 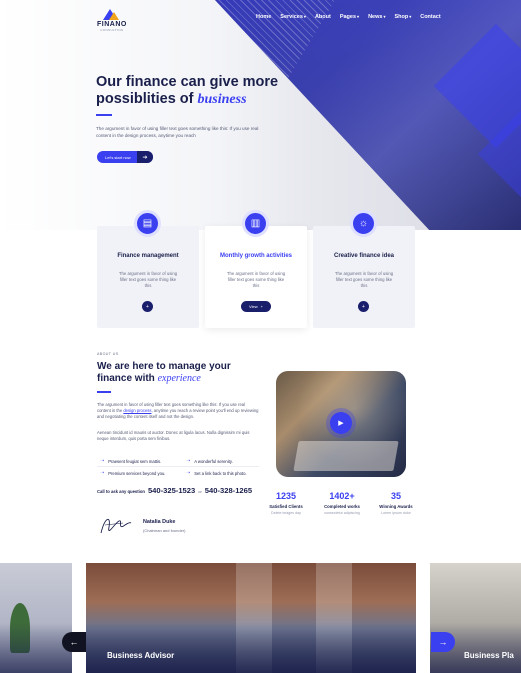 What do you see at coordinates (141, 655) in the screenshot?
I see `slide-title: Business Advisor` at bounding box center [141, 655].